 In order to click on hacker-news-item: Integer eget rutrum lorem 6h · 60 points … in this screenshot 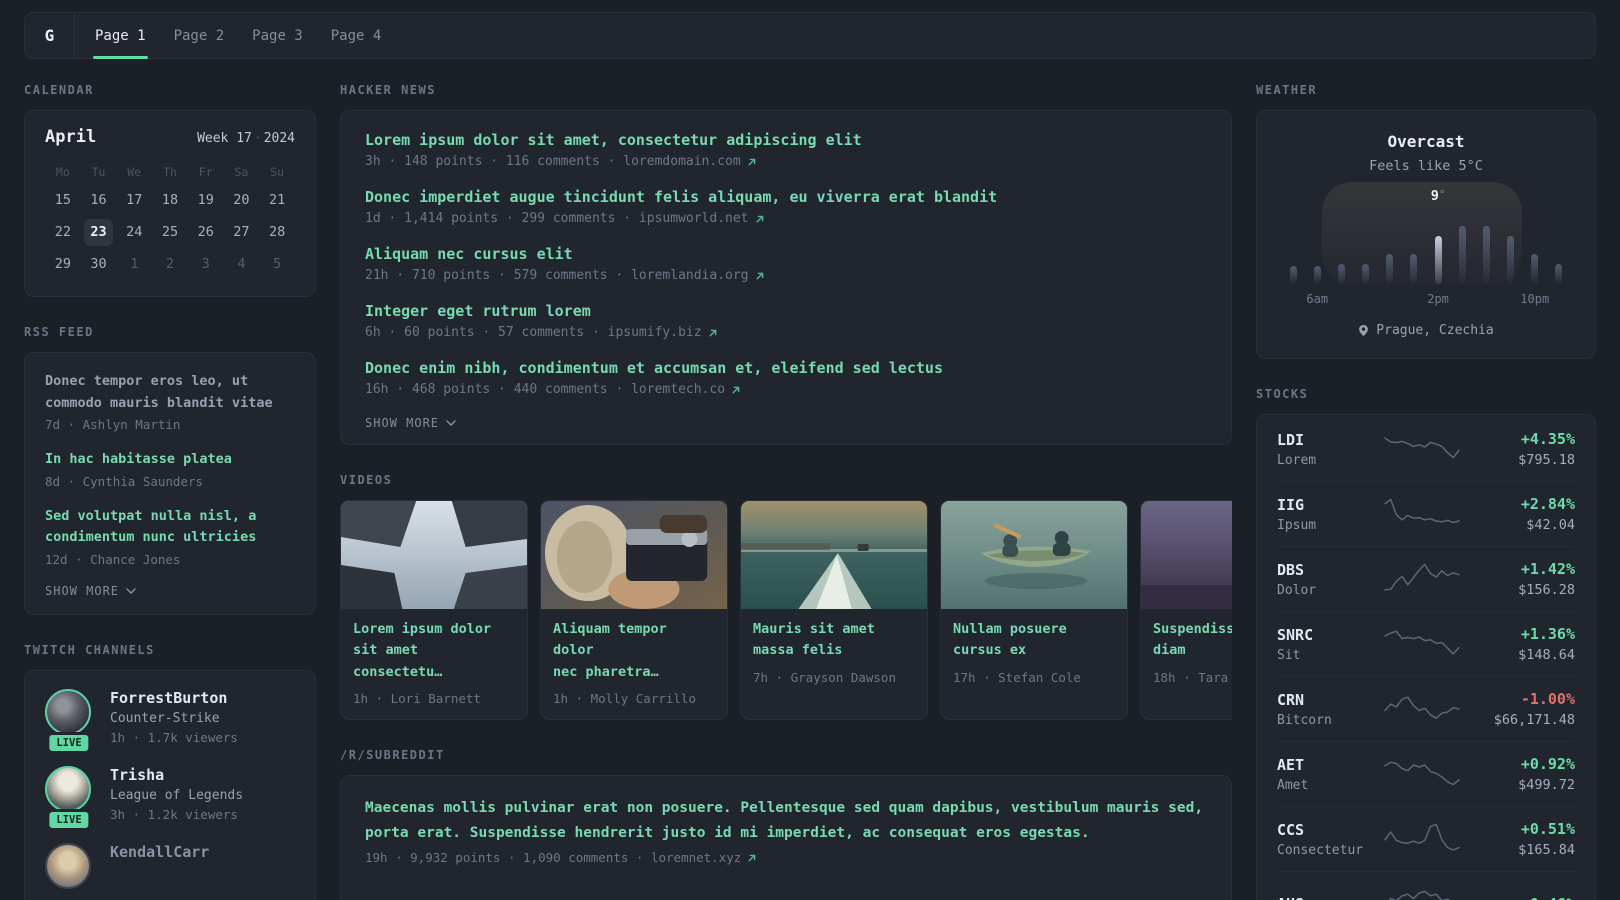, I will do `click(786, 321)`.